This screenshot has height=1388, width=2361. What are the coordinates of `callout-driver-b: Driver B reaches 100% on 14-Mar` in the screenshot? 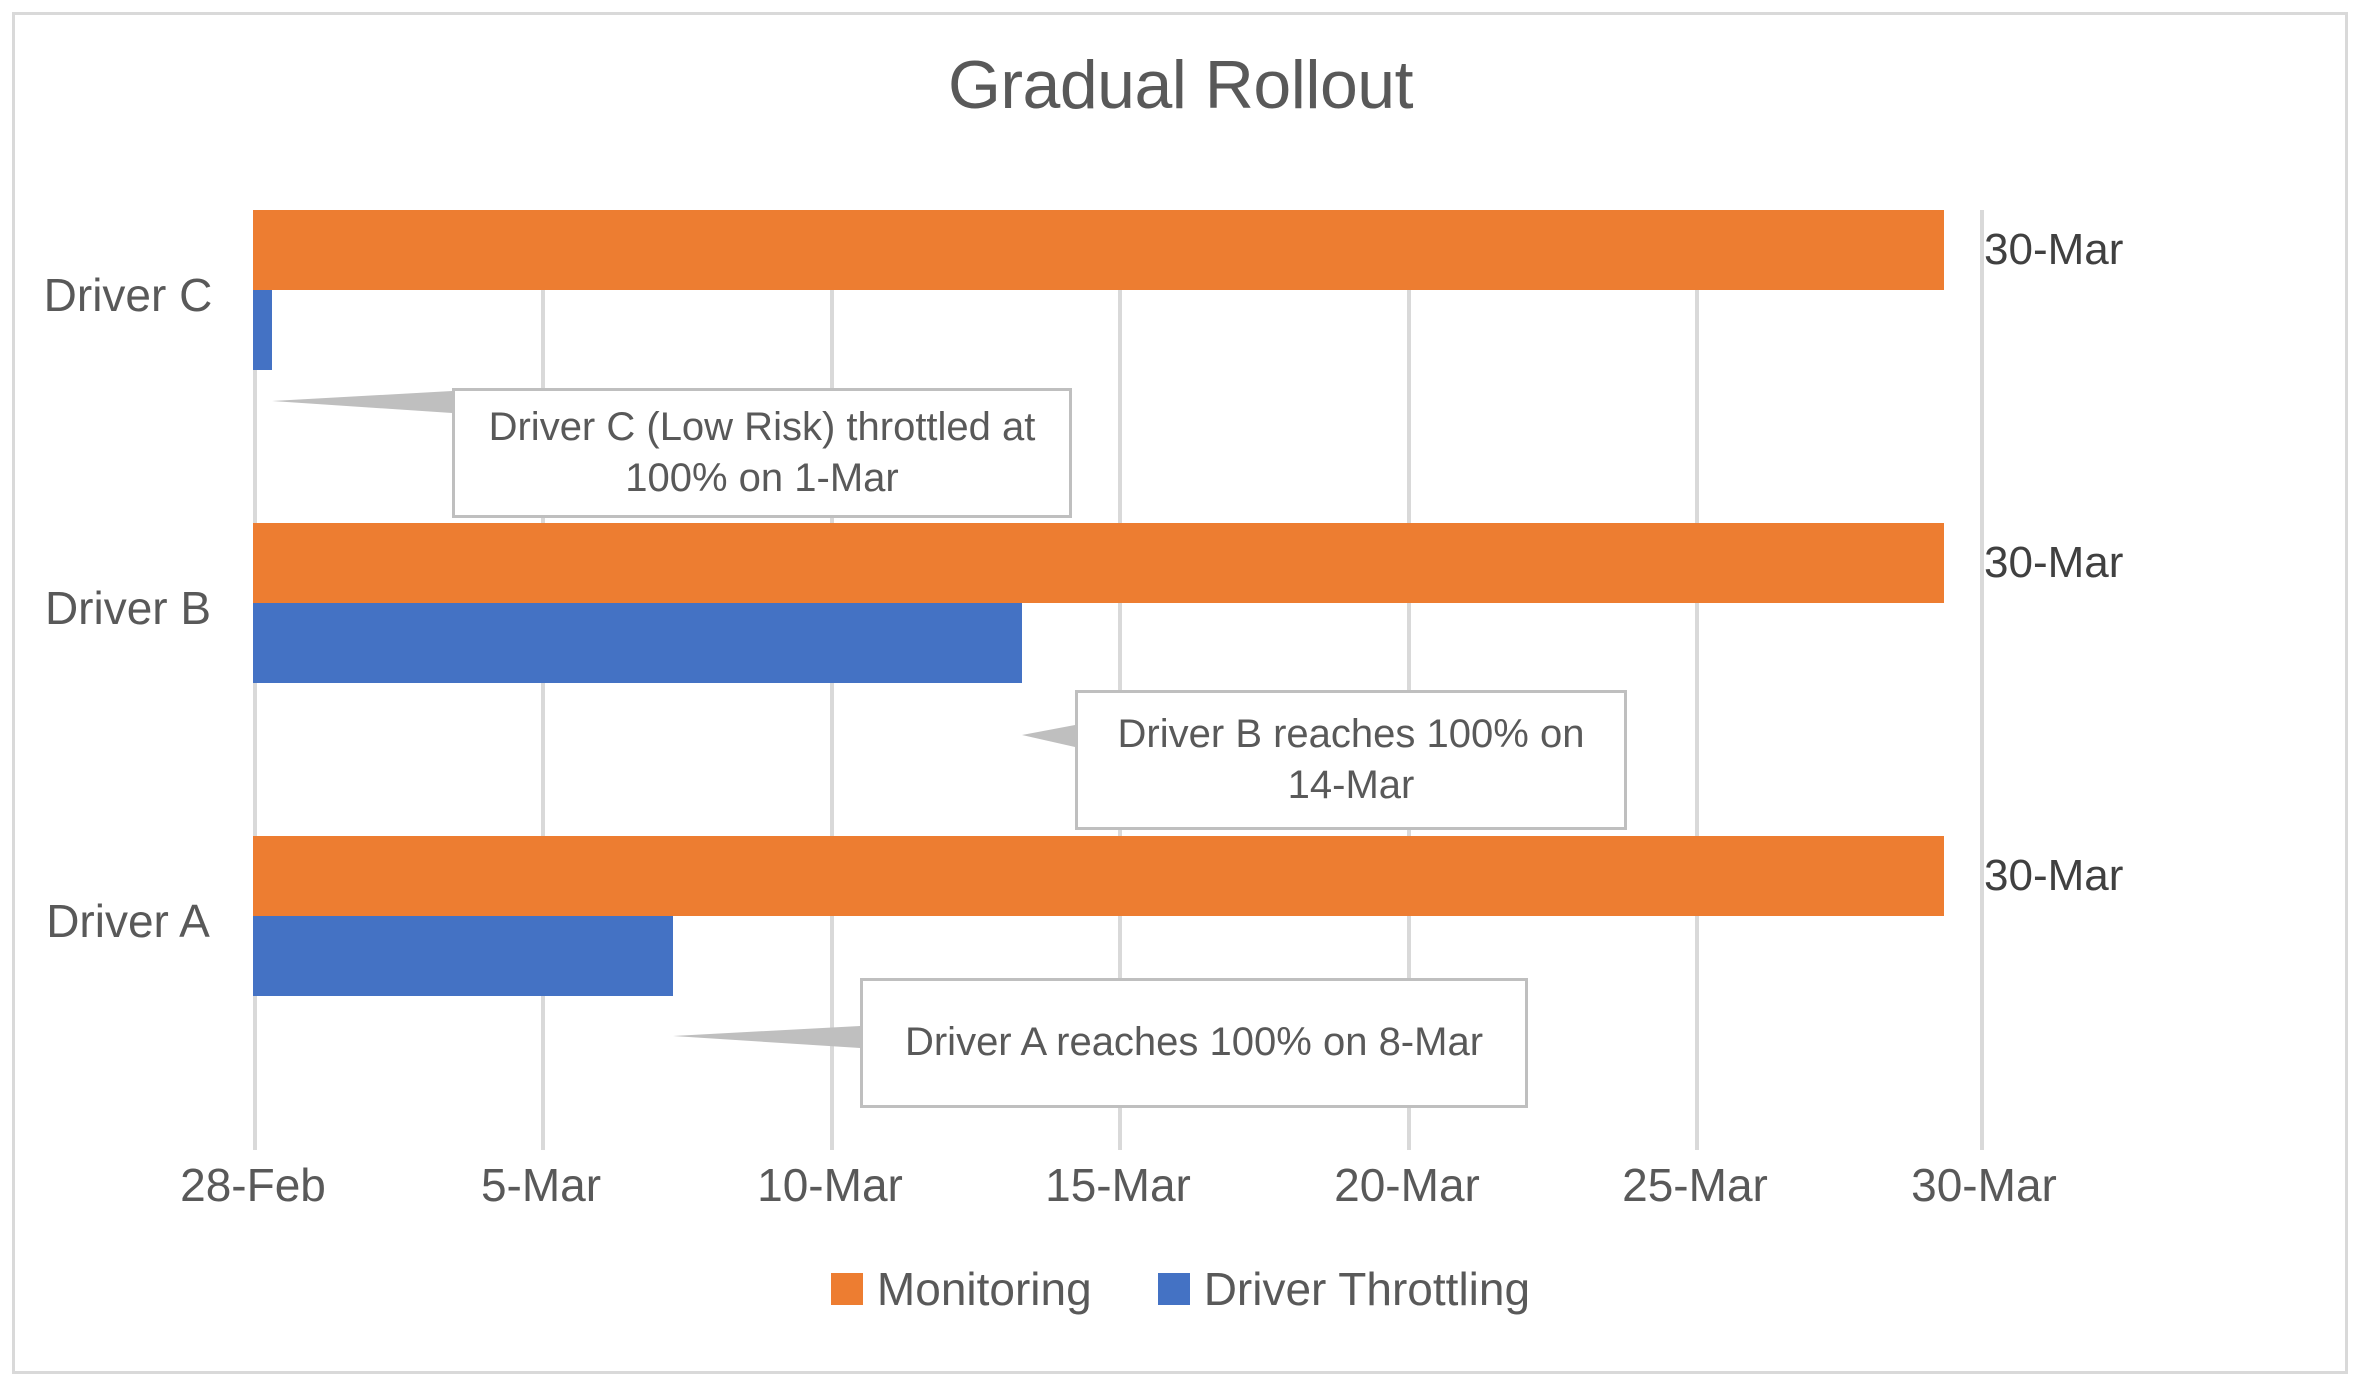 It's located at (1351, 760).